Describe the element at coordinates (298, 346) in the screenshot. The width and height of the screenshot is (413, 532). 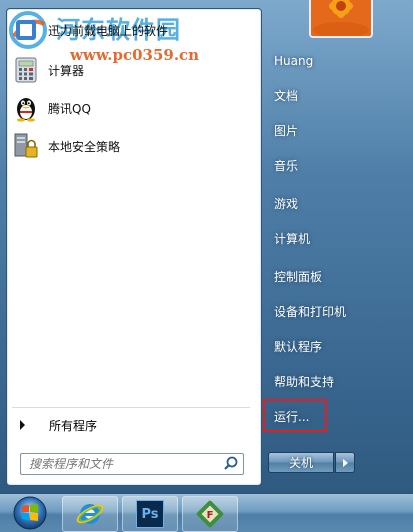
I see `right-item-label: 默认程序` at that location.